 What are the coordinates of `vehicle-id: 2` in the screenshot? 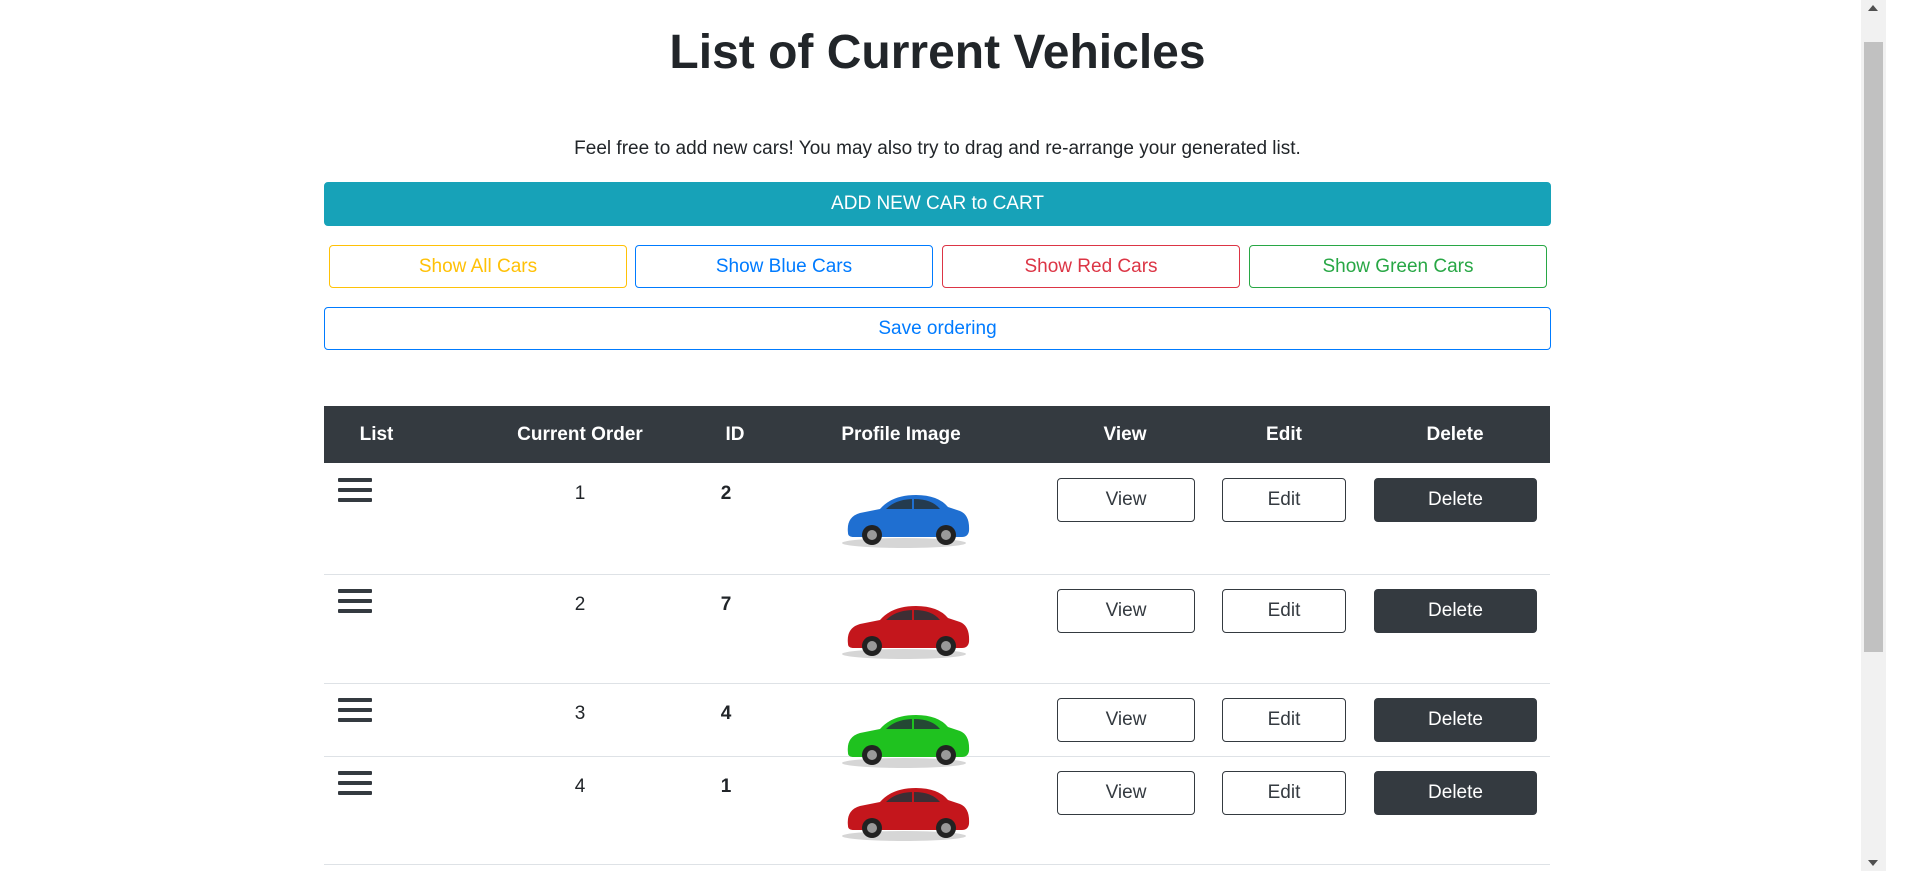 It's located at (726, 493).